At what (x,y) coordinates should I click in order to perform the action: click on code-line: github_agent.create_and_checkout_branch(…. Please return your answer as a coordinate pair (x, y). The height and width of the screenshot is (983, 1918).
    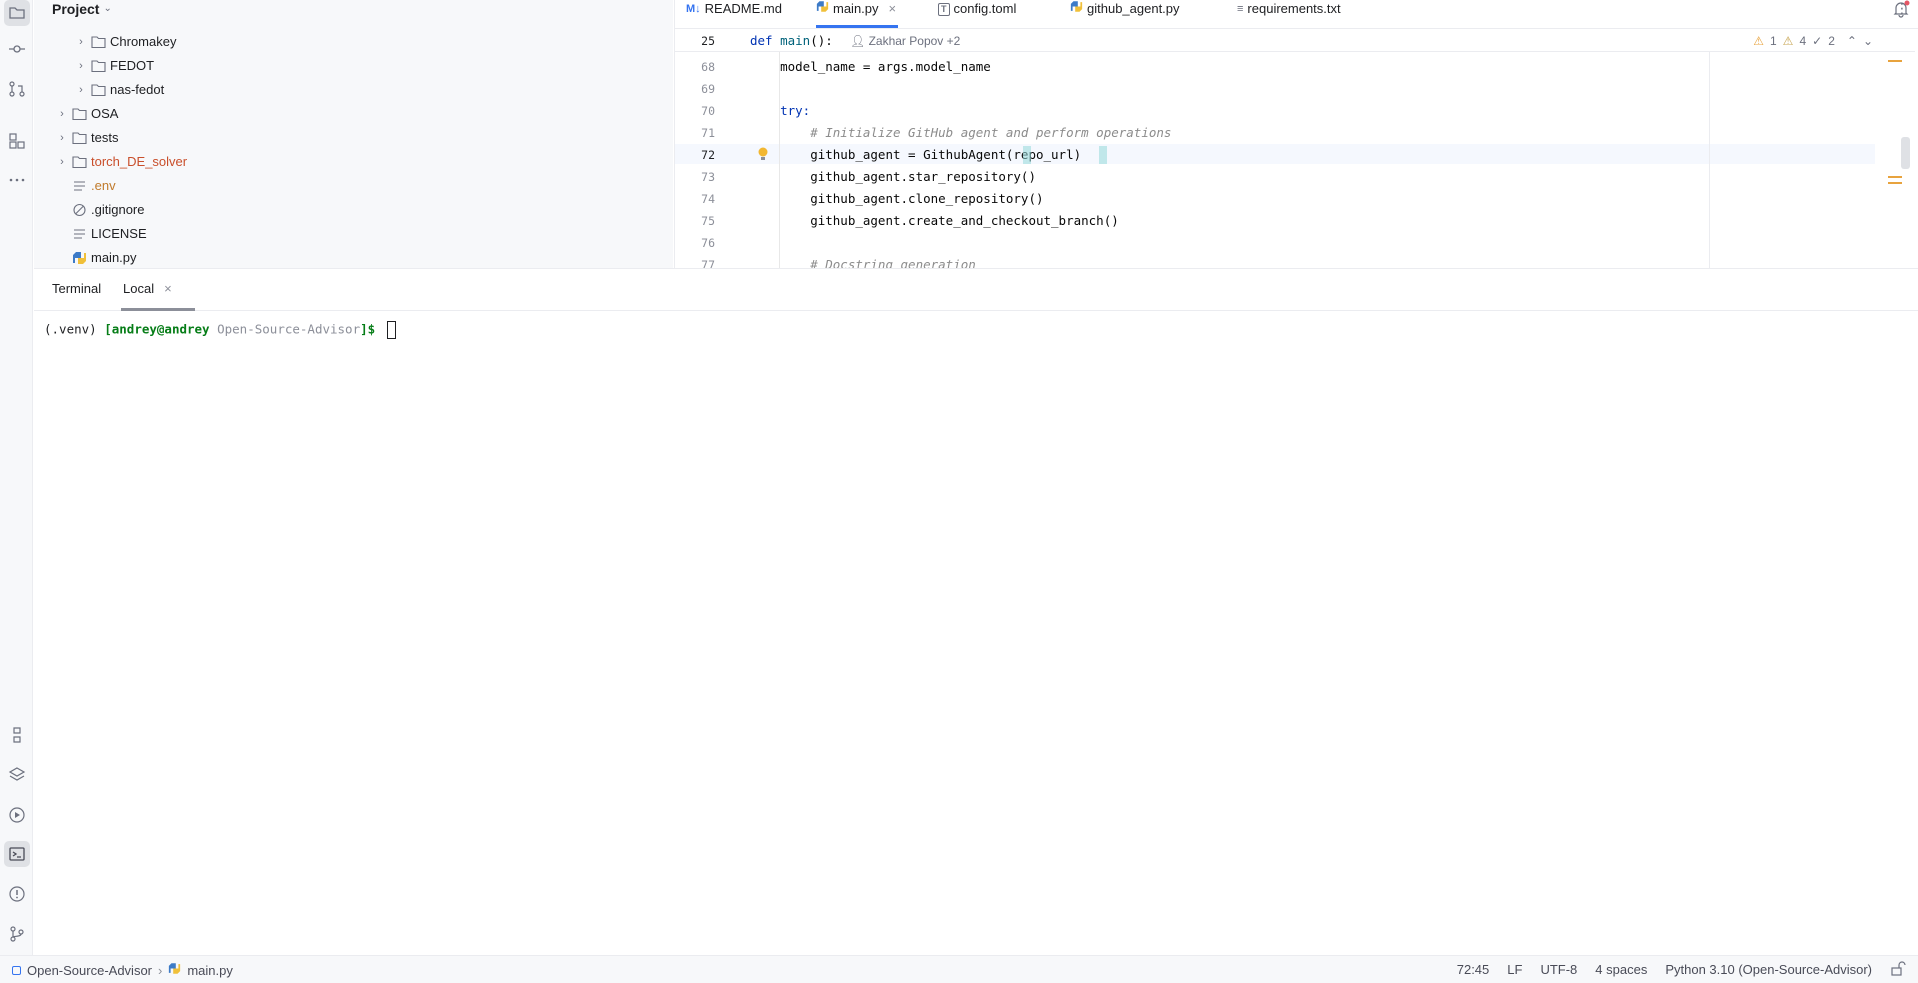
    Looking at the image, I should click on (934, 221).